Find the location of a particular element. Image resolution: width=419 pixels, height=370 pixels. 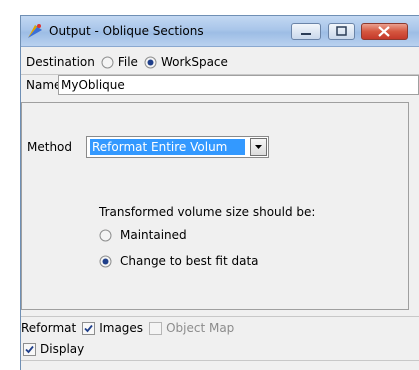

window-title: Output - Oblique Sections is located at coordinates (126, 31).